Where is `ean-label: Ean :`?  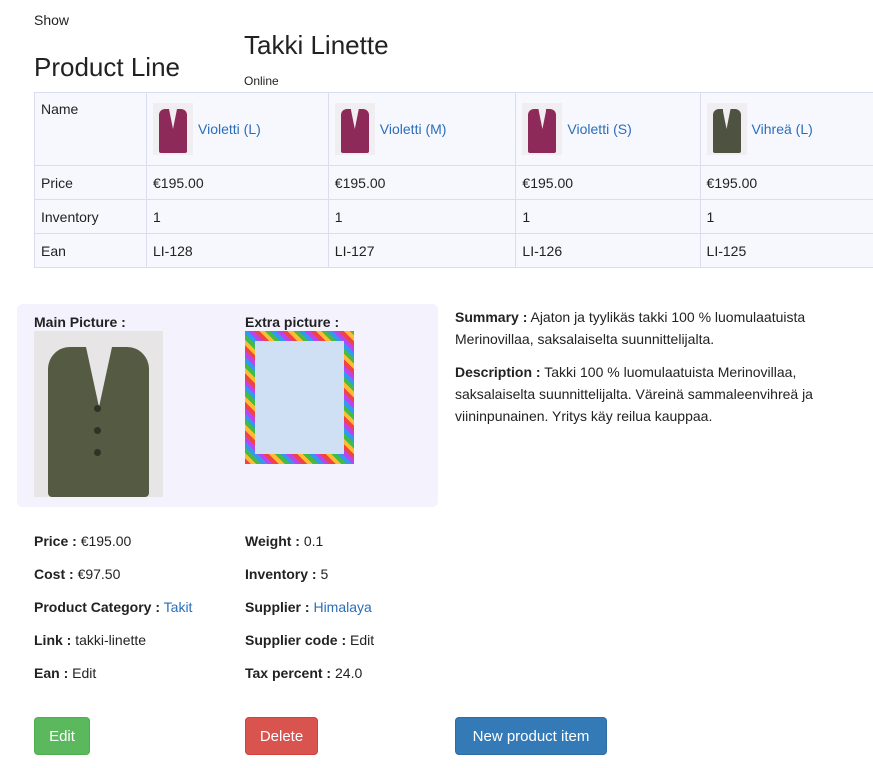
ean-label: Ean : is located at coordinates (51, 673).